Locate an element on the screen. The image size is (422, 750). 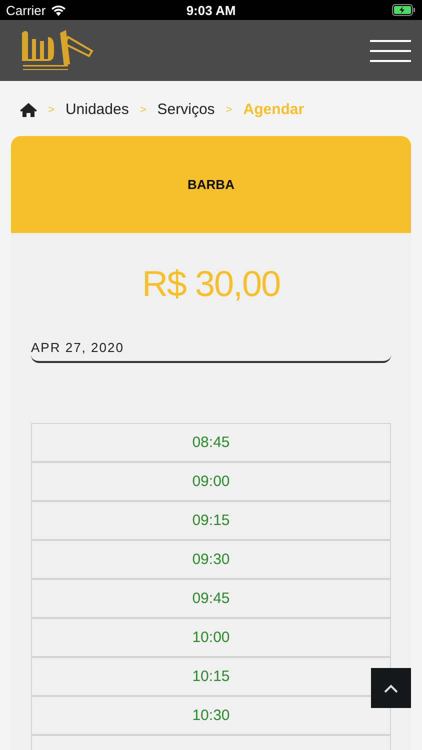
battery-icon is located at coordinates (404, 10).